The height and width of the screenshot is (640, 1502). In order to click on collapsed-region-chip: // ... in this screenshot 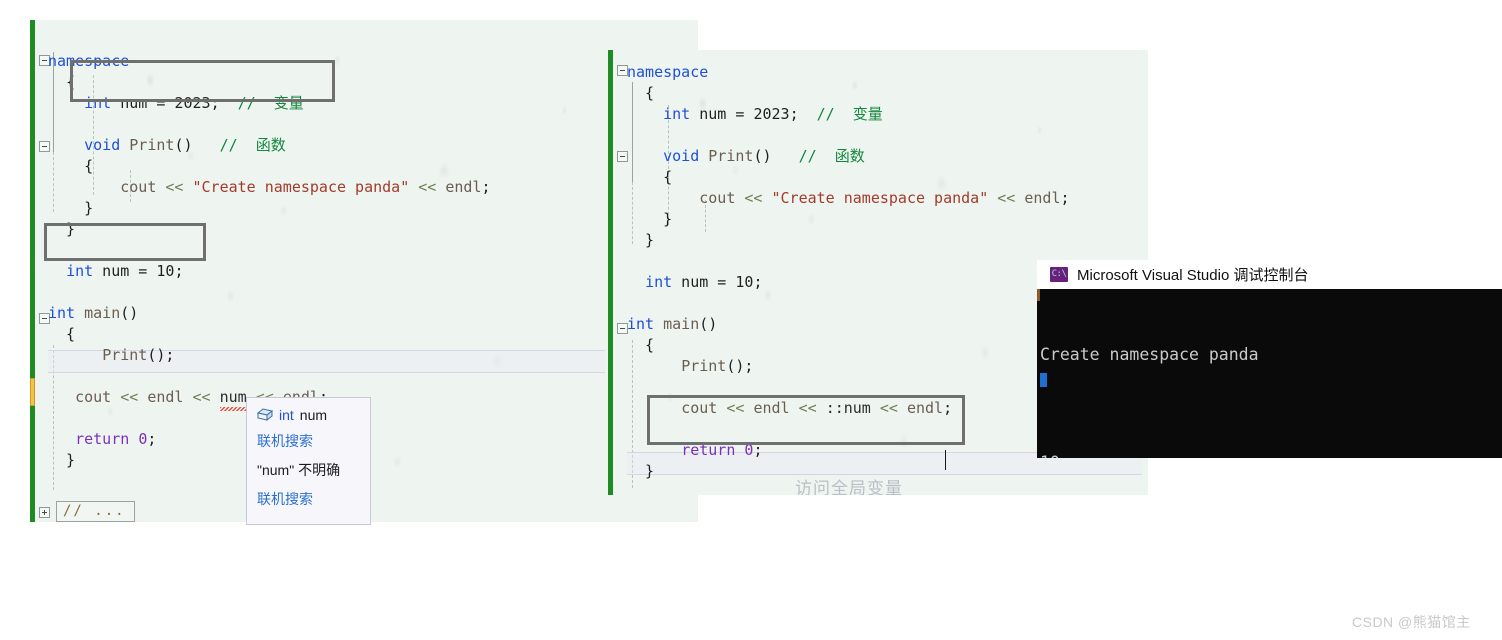, I will do `click(95, 511)`.